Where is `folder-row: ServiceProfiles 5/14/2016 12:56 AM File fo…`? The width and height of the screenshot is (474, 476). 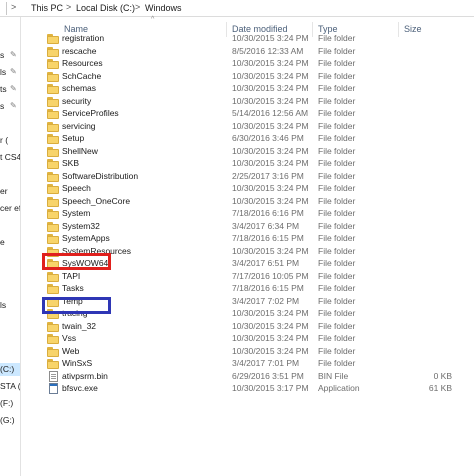
folder-row: ServiceProfiles 5/14/2016 12:56 AM File fo… is located at coordinates (247, 113).